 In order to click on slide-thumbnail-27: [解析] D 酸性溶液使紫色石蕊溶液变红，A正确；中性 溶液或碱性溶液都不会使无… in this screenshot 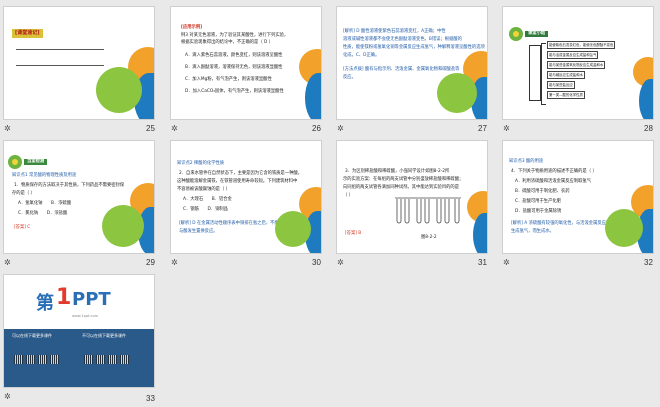, I will do `click(412, 63)`.